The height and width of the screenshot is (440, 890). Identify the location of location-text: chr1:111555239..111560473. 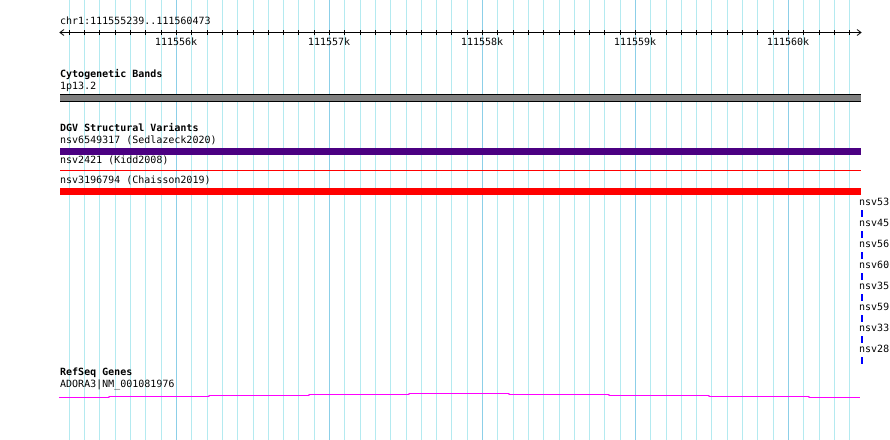
(135, 22).